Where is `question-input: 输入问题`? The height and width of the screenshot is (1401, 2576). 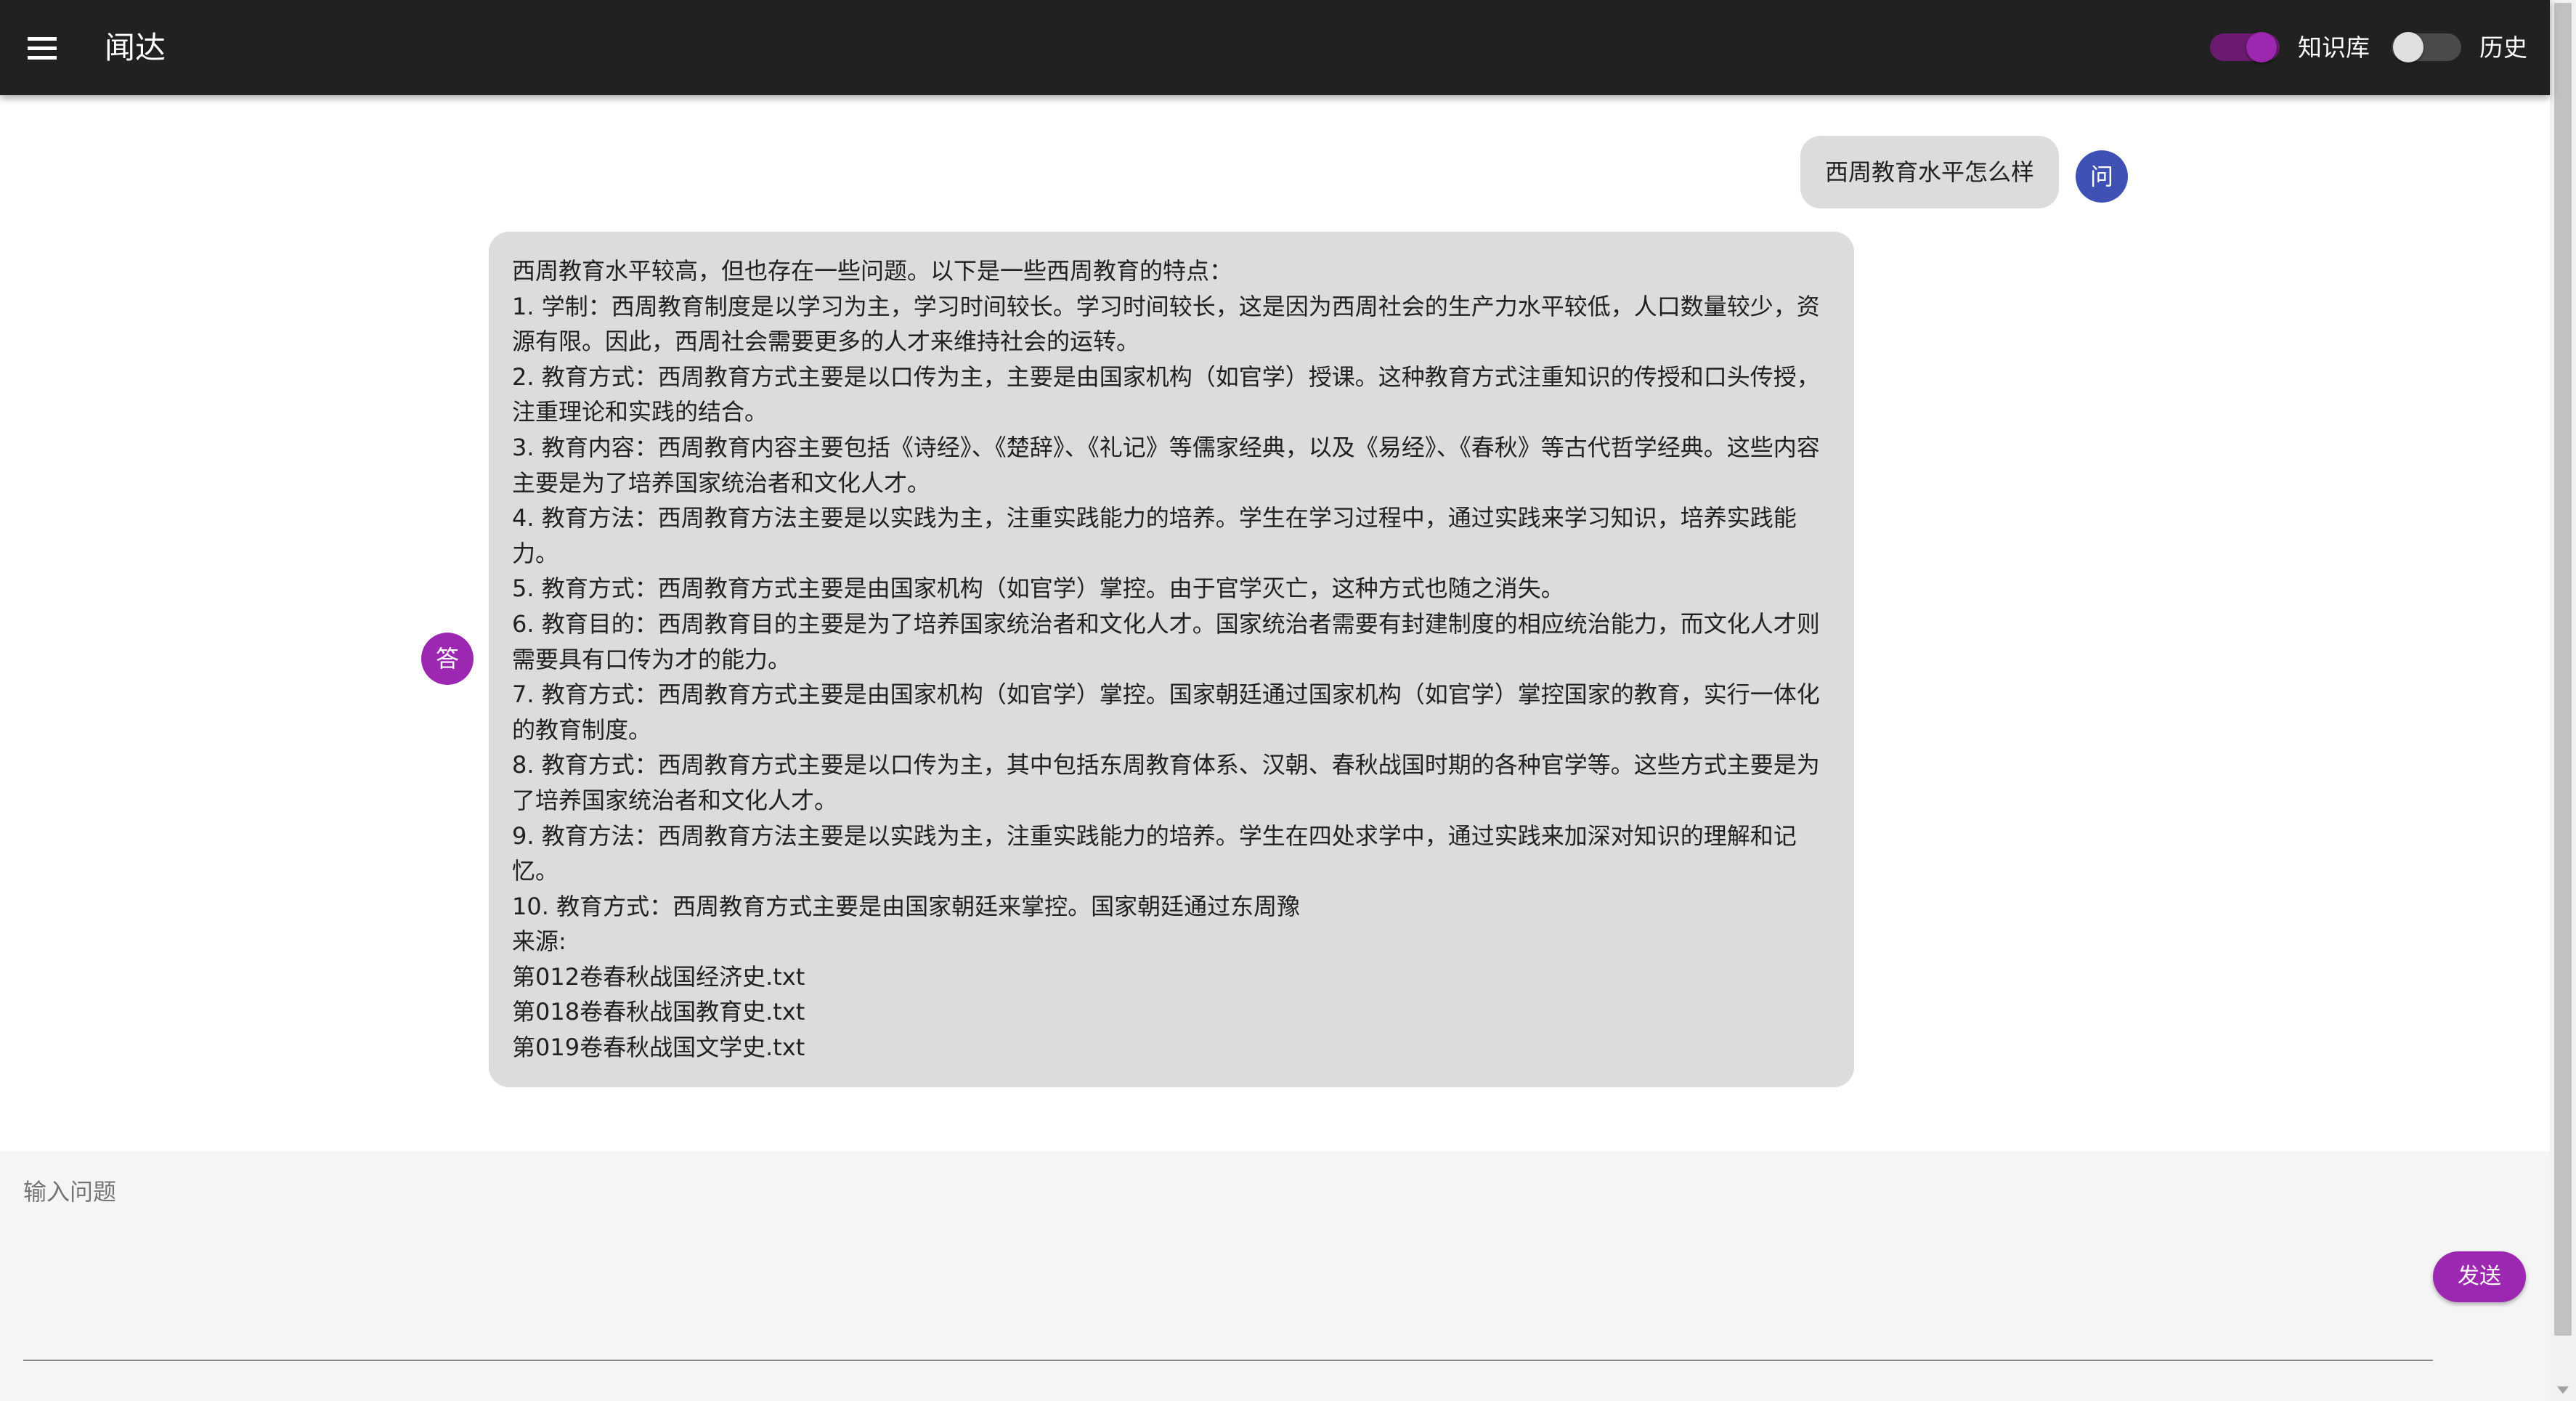 question-input: 输入问题 is located at coordinates (69, 1192).